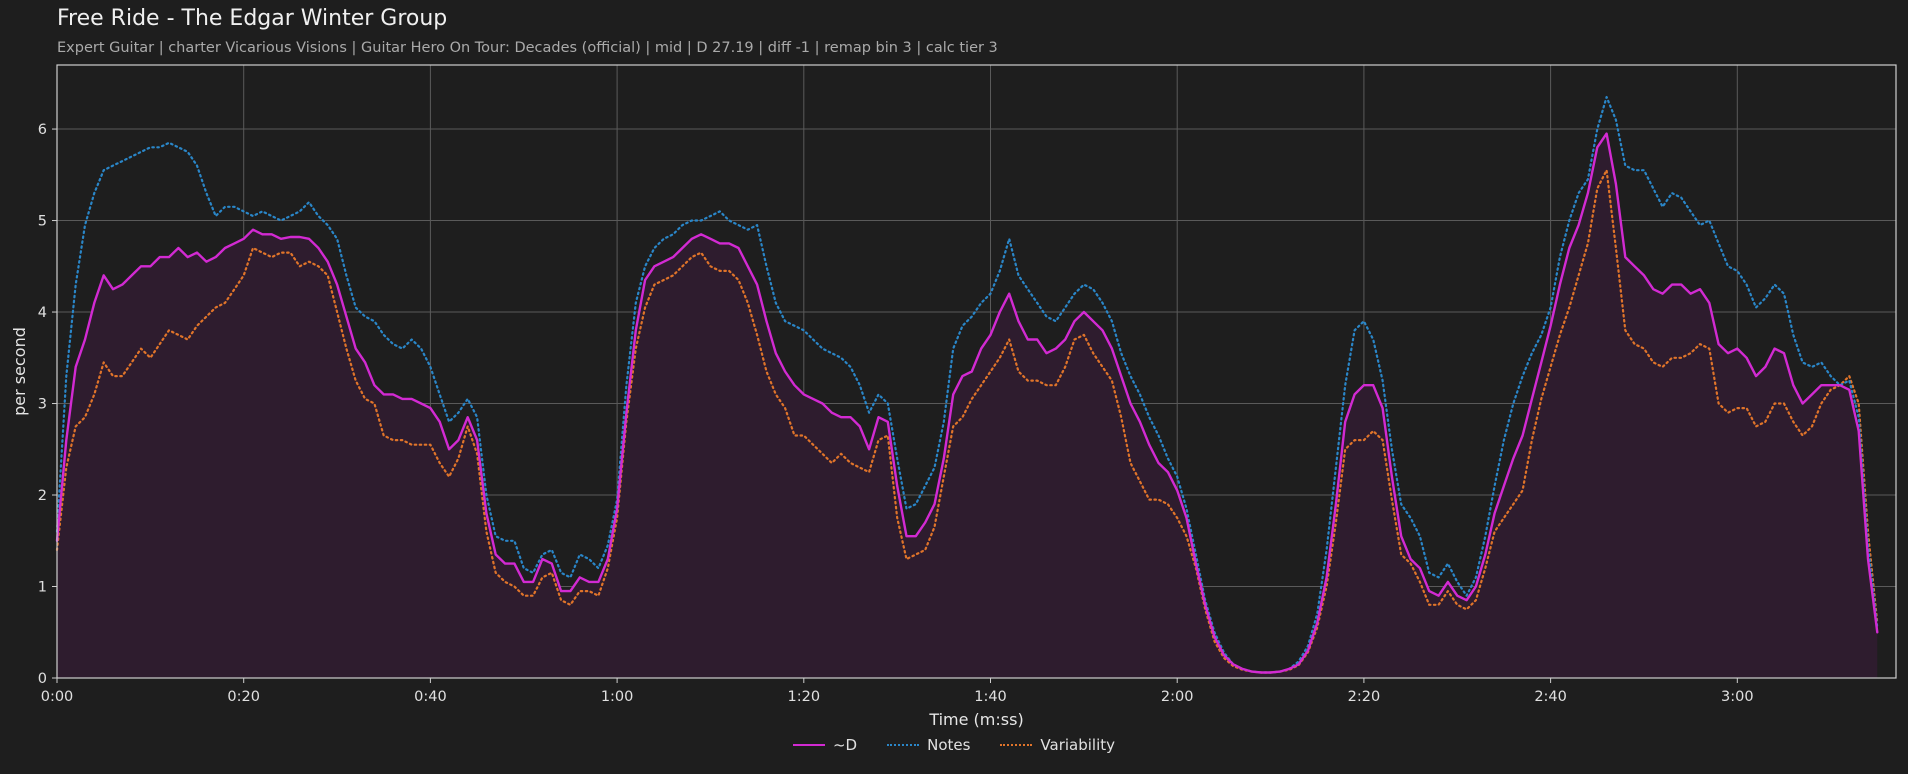  I want to click on y-tick-label: 3, so click(42, 405).